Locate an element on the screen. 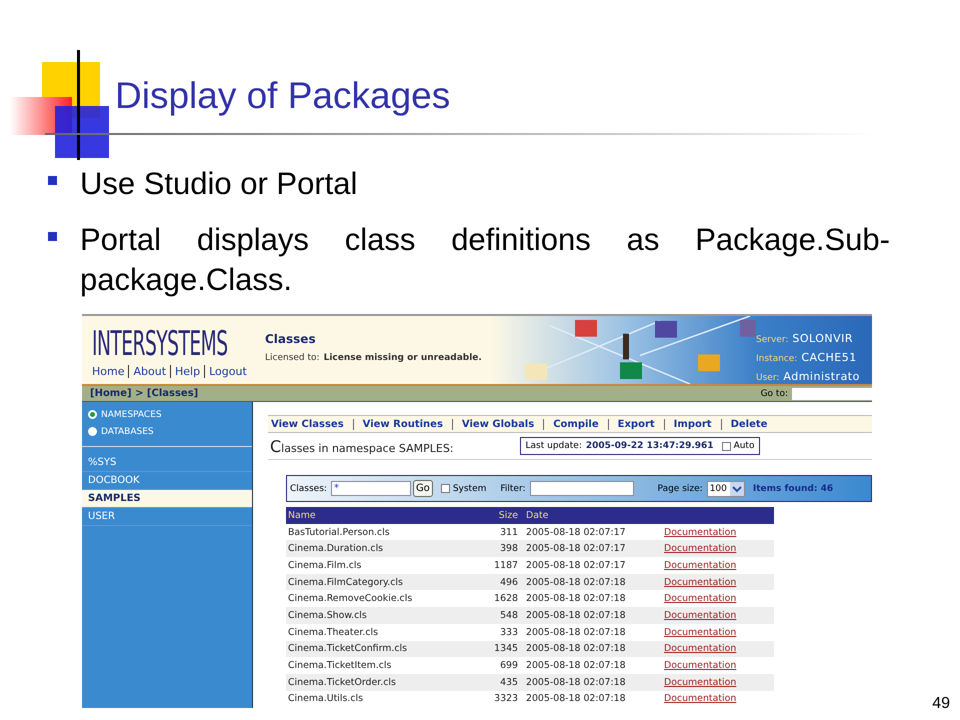 Image resolution: width=960 pixels, height=720 pixels. server-label: Instance: is located at coordinates (777, 359).